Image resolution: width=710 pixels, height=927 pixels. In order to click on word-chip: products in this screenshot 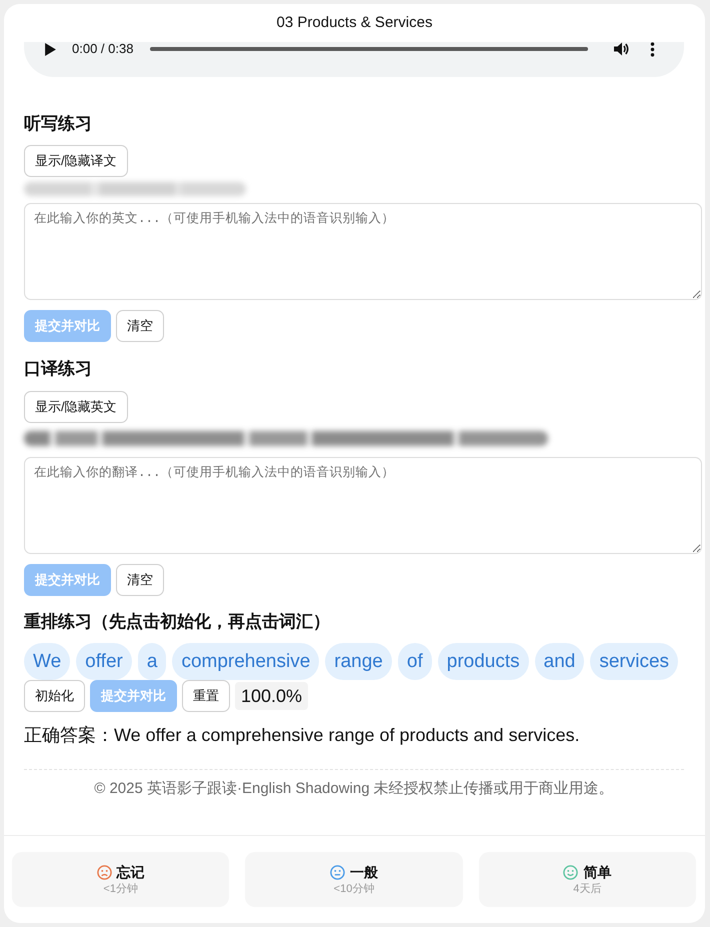, I will do `click(483, 661)`.